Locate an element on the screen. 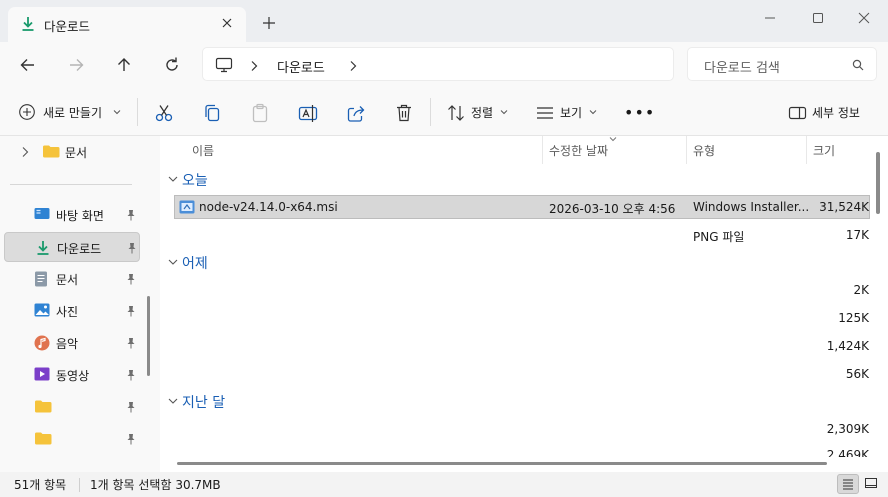 The height and width of the screenshot is (497, 888). file-size: 17K is located at coordinates (857, 235).